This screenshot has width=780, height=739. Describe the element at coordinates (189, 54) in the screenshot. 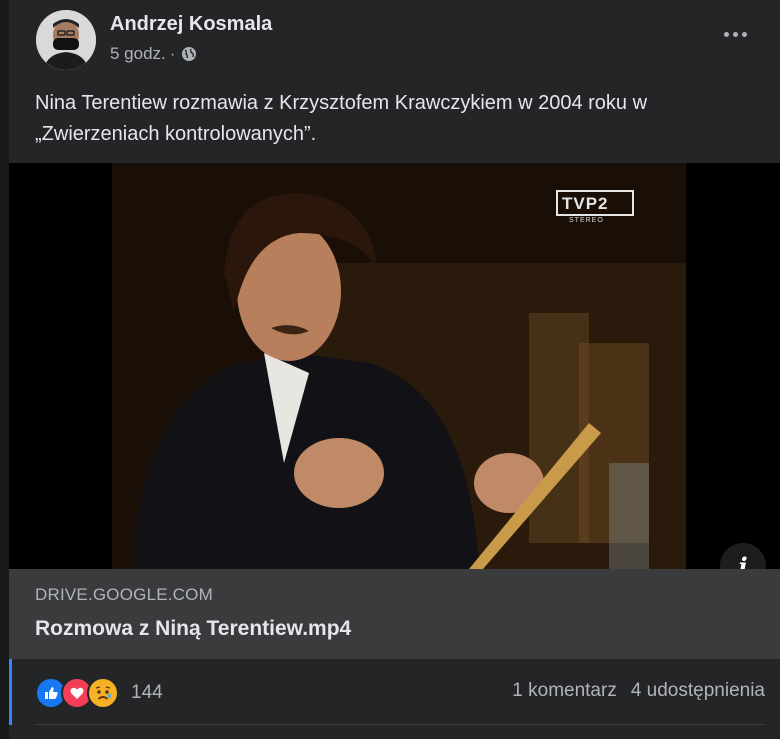

I see `globe-icon` at that location.